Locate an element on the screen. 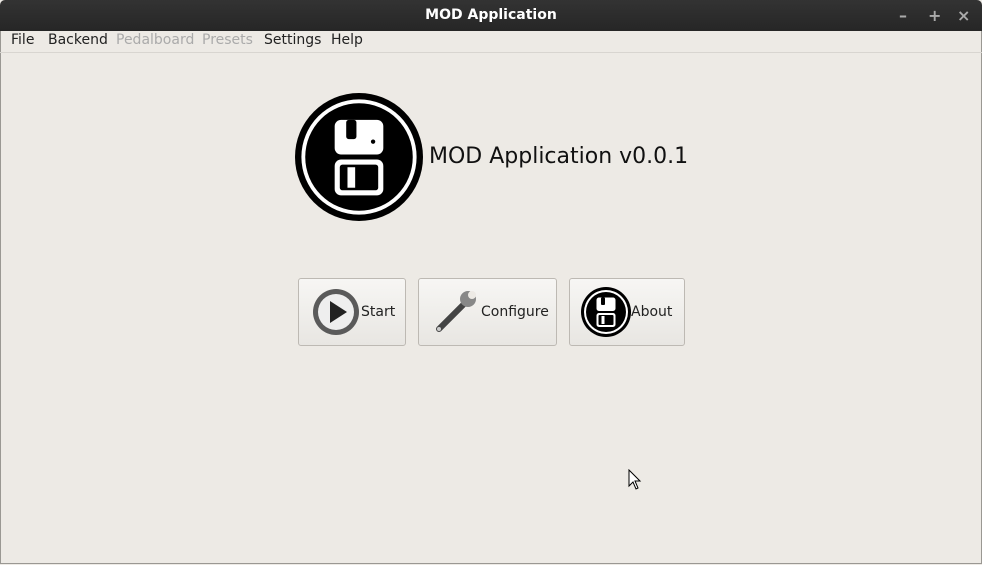 The width and height of the screenshot is (982, 565). about-label: About is located at coordinates (652, 312).